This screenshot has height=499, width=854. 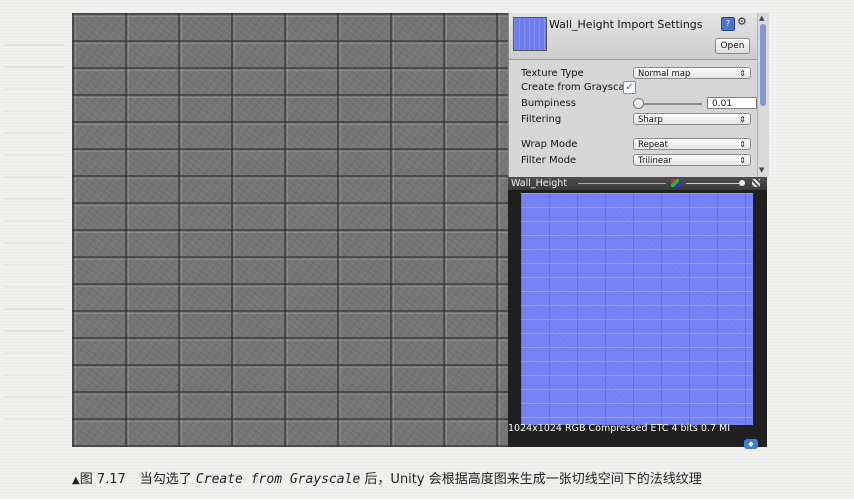 What do you see at coordinates (626, 24) in the screenshot?
I see `inspector-title: Wall_Height Import Settings` at bounding box center [626, 24].